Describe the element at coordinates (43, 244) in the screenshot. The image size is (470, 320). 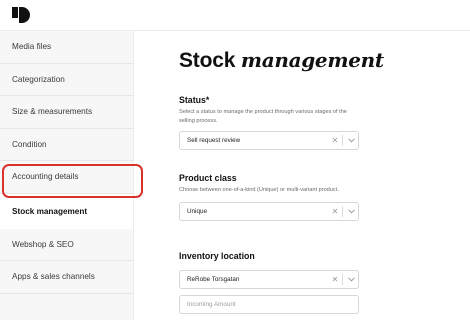
I see `sidebar-item-label: Webshop & SEO` at that location.